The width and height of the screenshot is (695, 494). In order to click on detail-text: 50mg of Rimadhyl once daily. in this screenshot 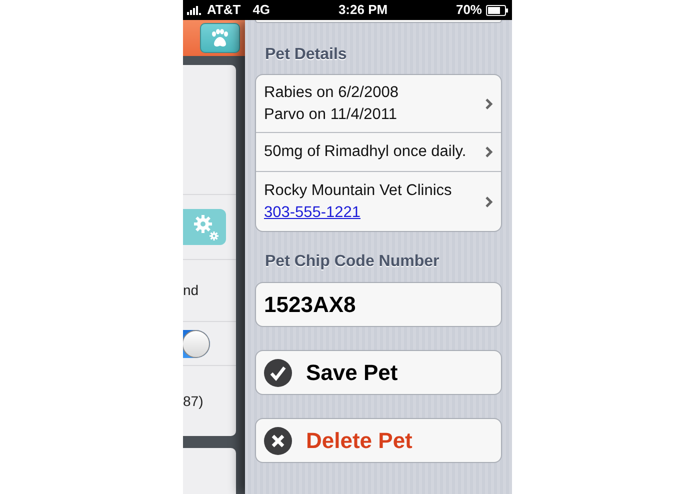, I will do `click(366, 152)`.